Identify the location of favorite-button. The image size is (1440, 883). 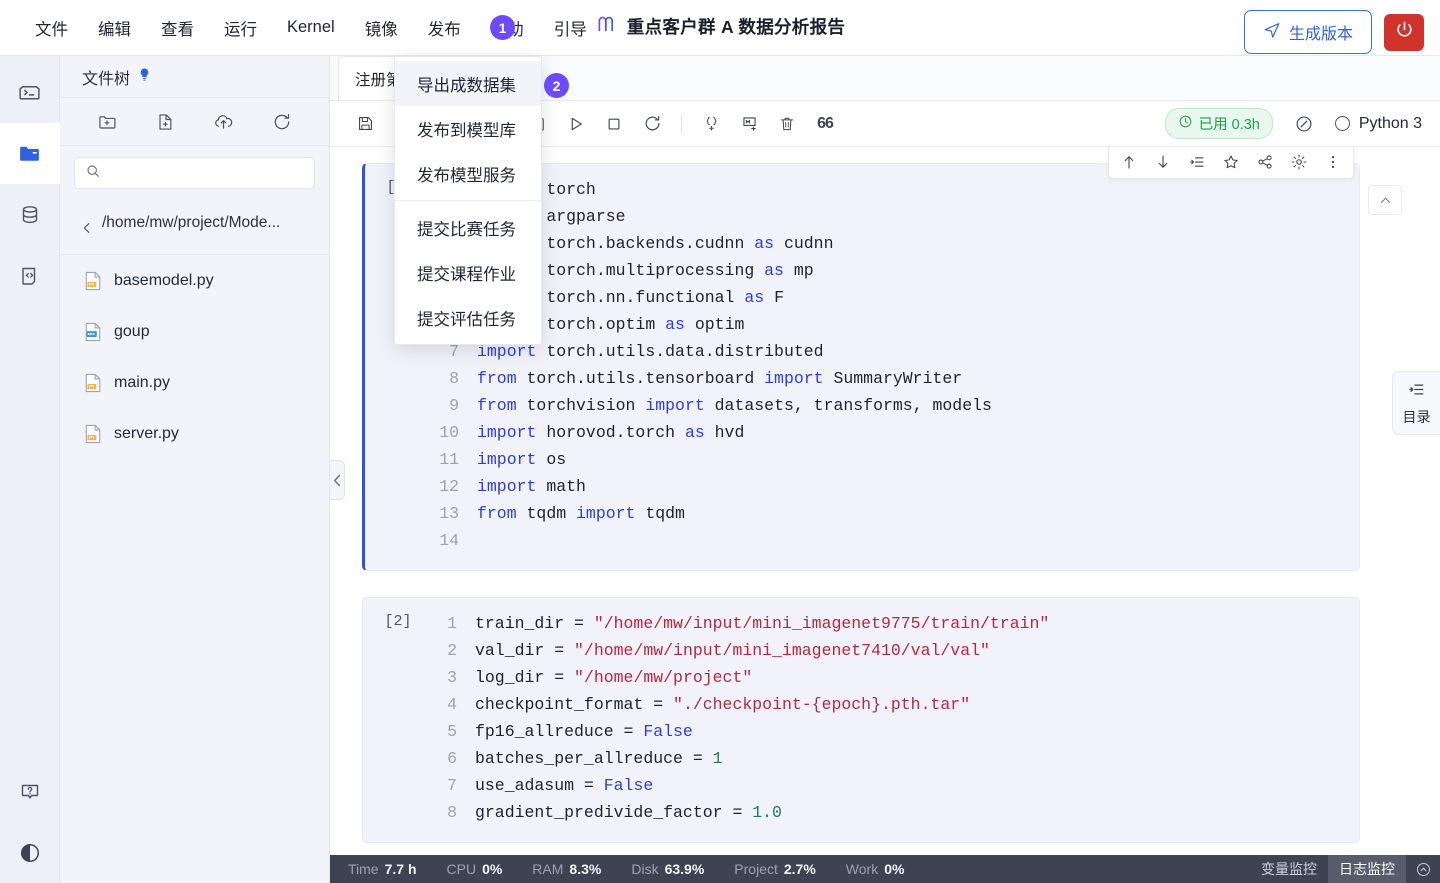
(1231, 162).